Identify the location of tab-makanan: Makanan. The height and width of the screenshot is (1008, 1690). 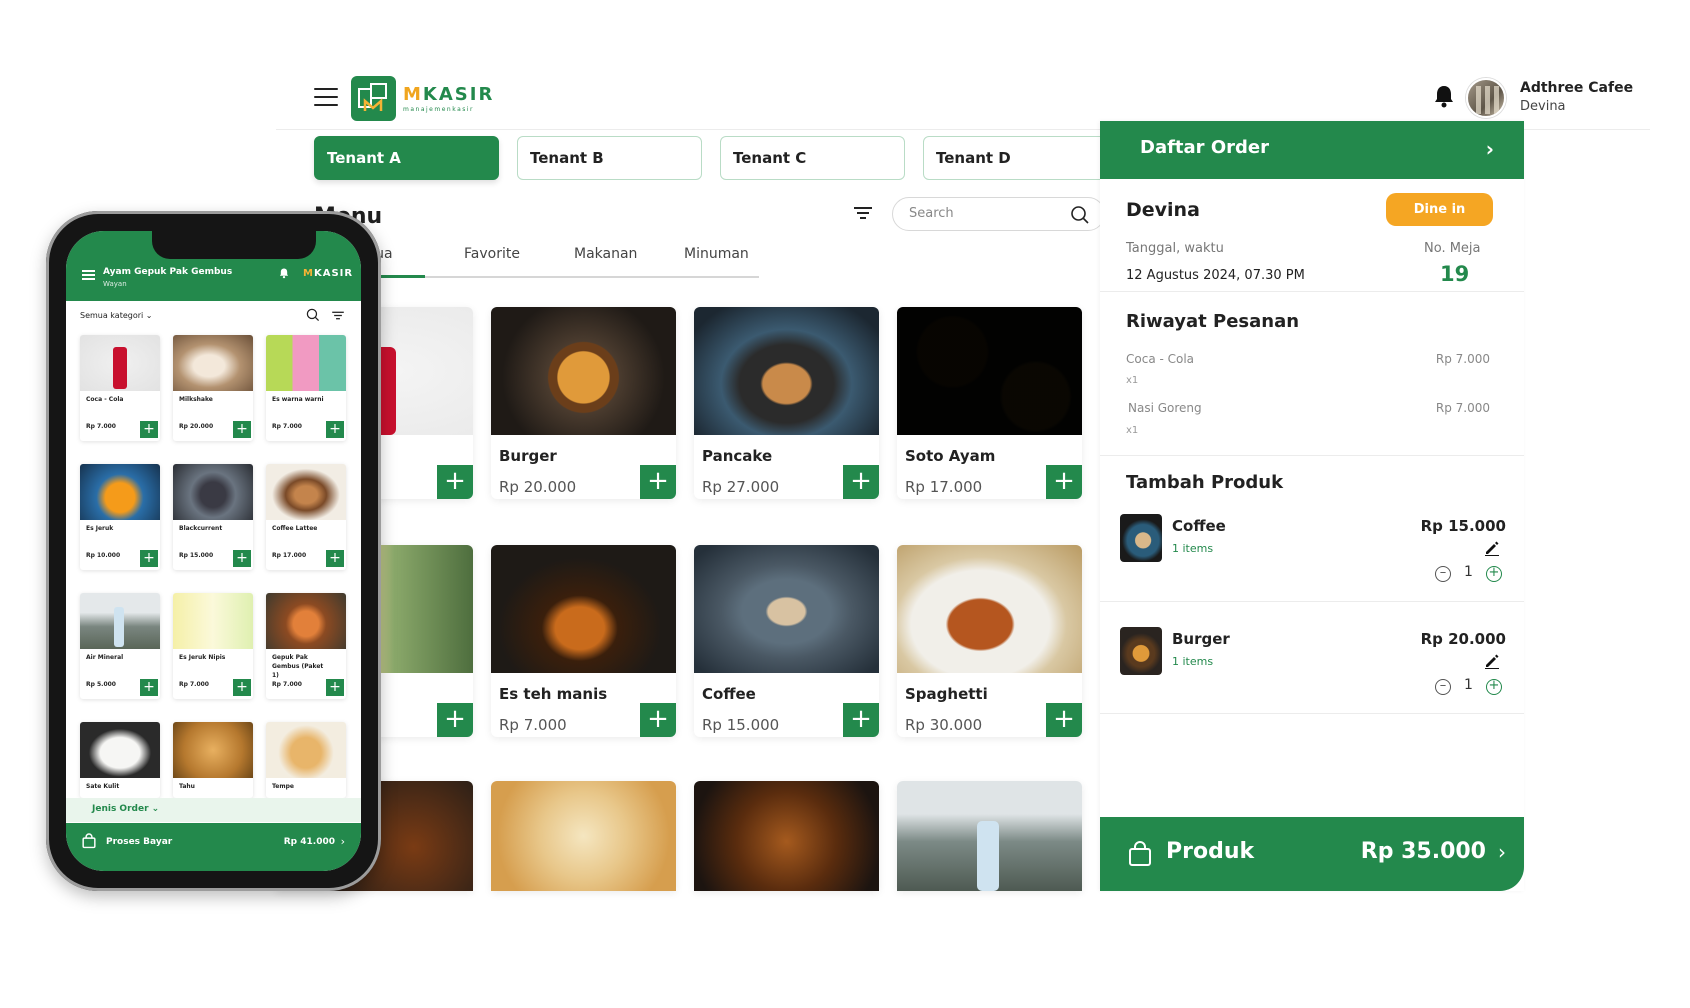
(605, 254).